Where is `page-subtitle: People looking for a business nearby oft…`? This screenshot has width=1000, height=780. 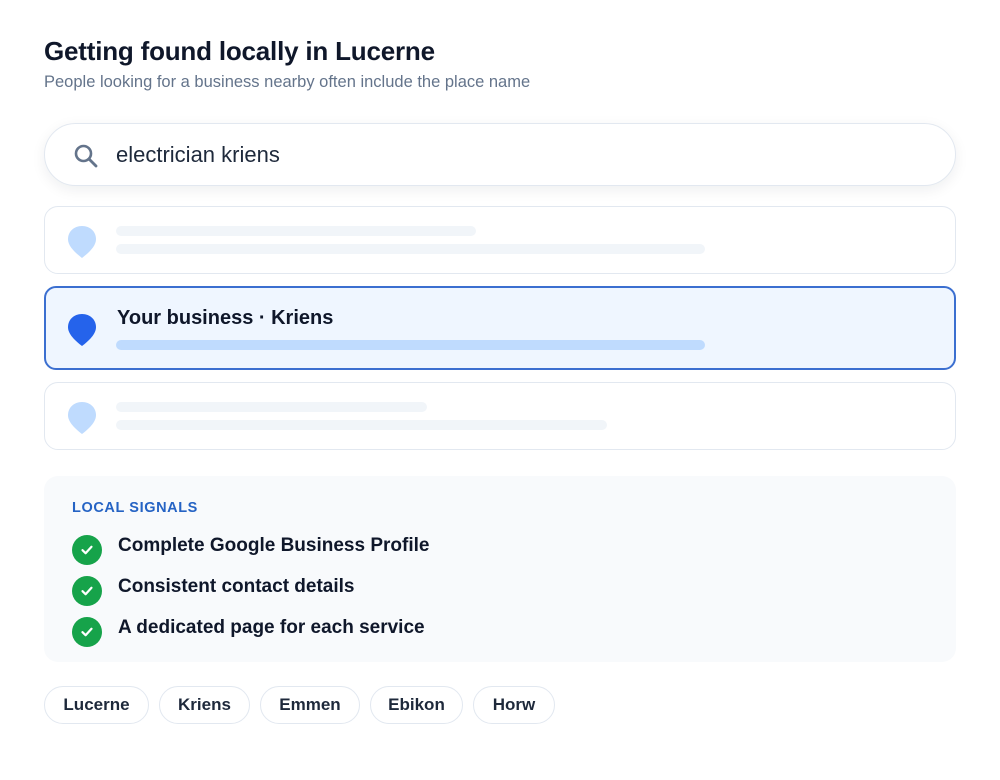 page-subtitle: People looking for a business nearby oft… is located at coordinates (287, 82).